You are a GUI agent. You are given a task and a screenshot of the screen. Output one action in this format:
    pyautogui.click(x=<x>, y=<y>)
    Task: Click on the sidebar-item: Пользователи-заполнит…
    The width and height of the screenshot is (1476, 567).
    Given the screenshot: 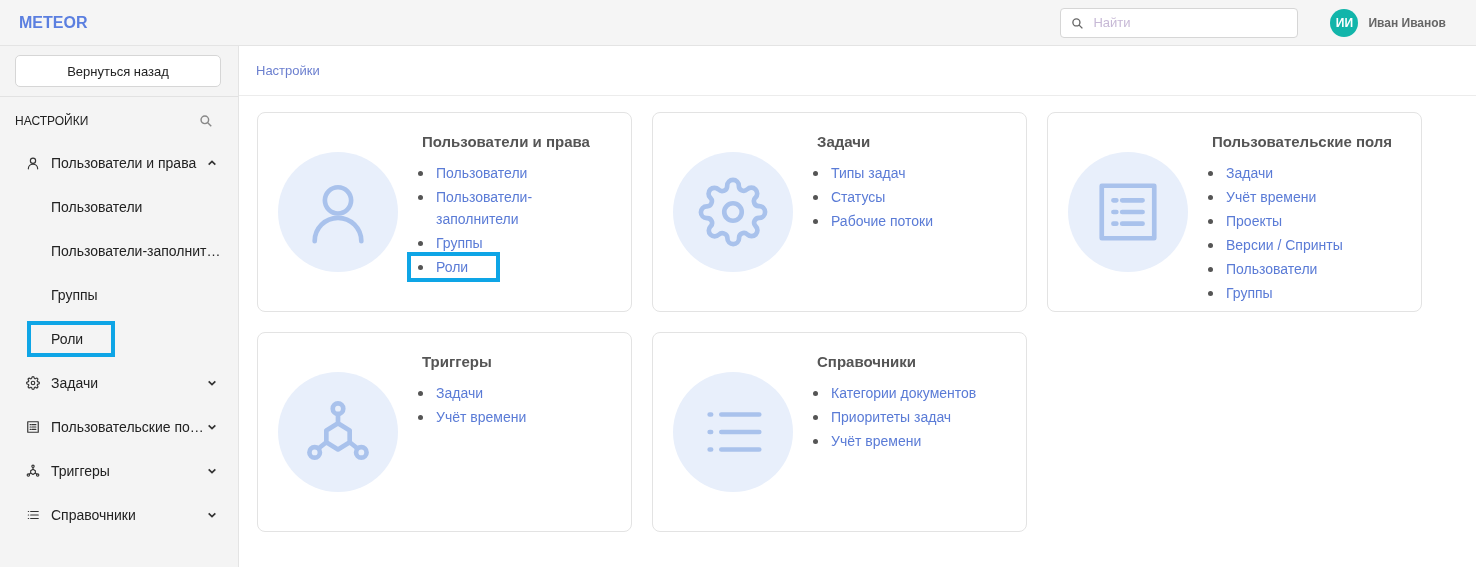 What is the action you would take?
    pyautogui.click(x=127, y=251)
    